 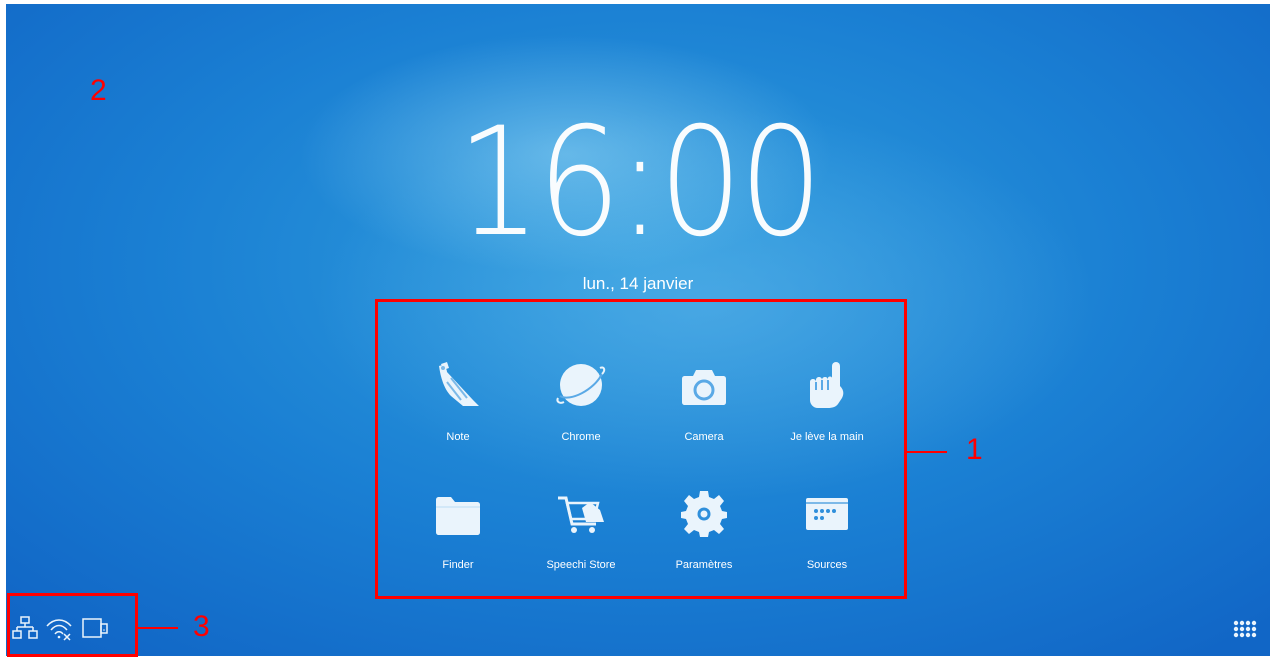 I want to click on app-grid-icon, so click(x=1245, y=632).